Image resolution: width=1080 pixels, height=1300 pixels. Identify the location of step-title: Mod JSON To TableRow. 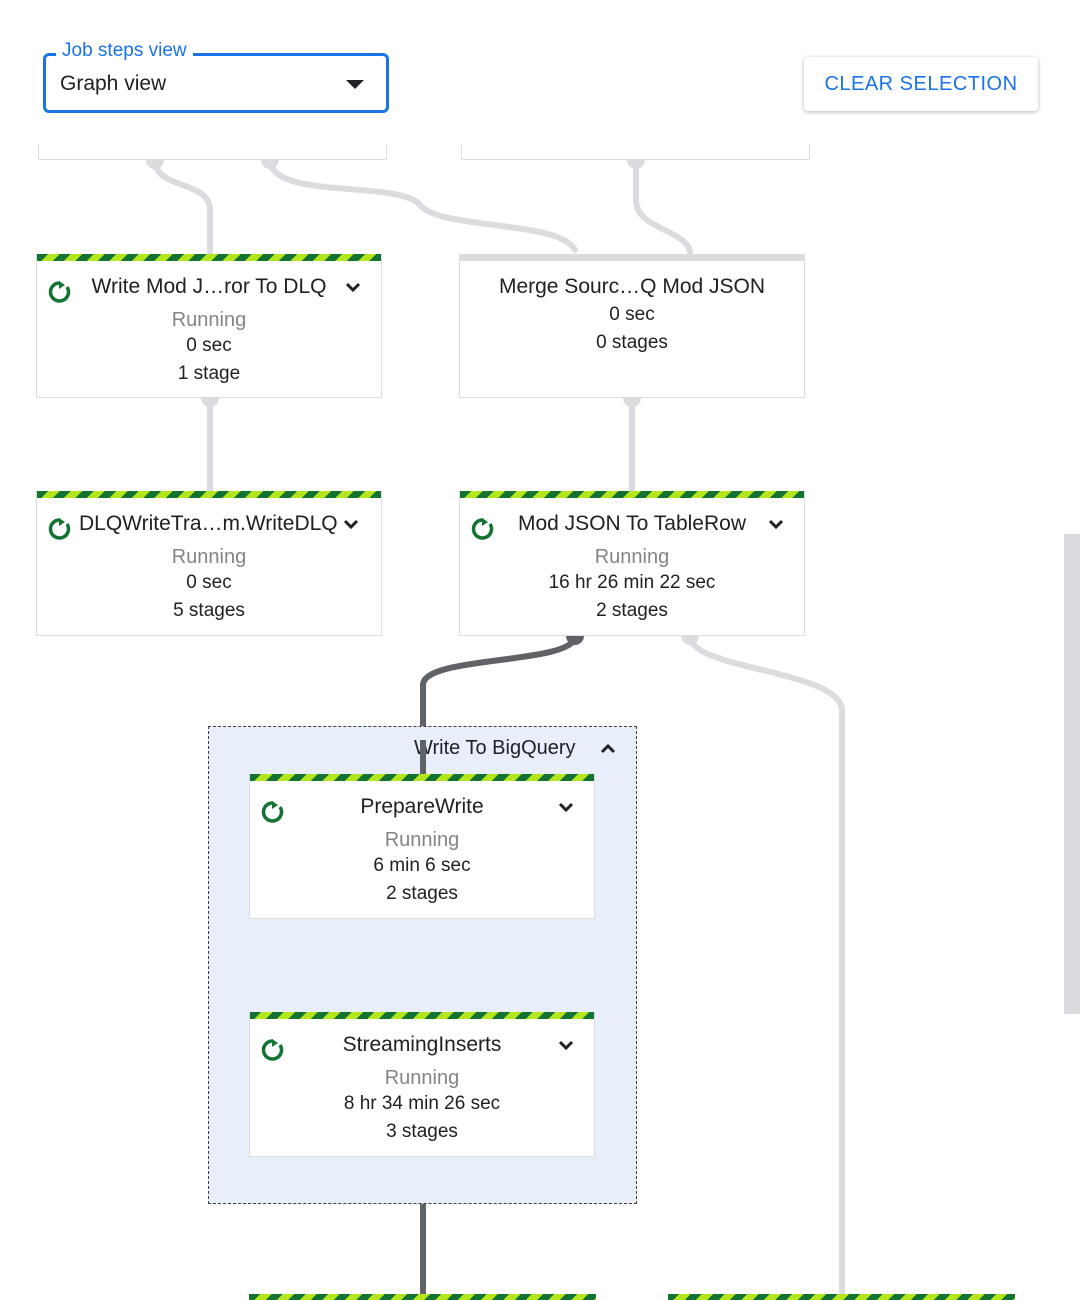
(632, 523).